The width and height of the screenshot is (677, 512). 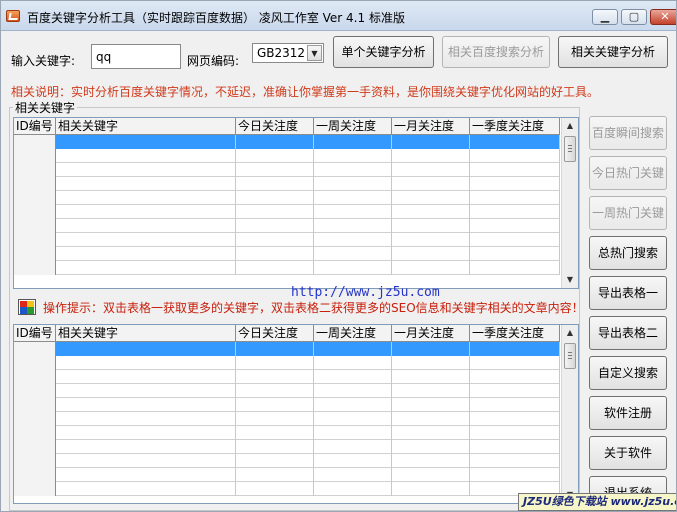 What do you see at coordinates (628, 413) in the screenshot?
I see `side-button-8: 软件注册` at bounding box center [628, 413].